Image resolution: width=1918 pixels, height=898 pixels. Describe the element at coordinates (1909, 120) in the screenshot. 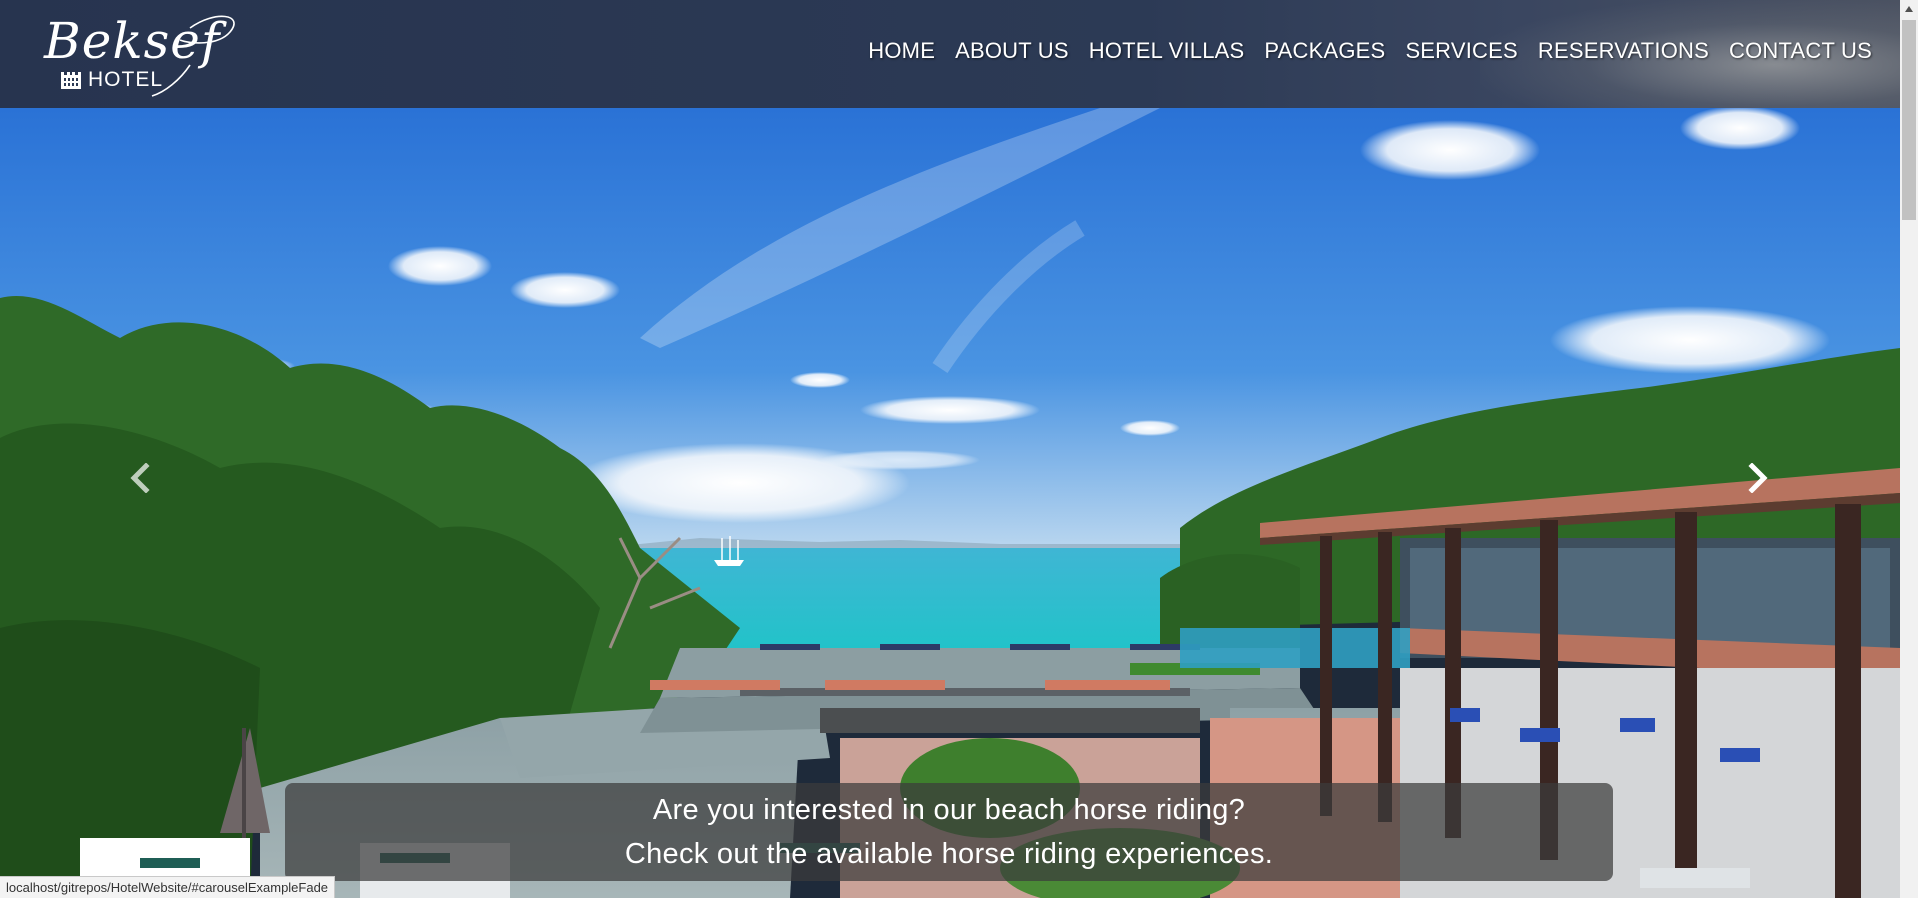

I see `scrollbar-thumb` at that location.